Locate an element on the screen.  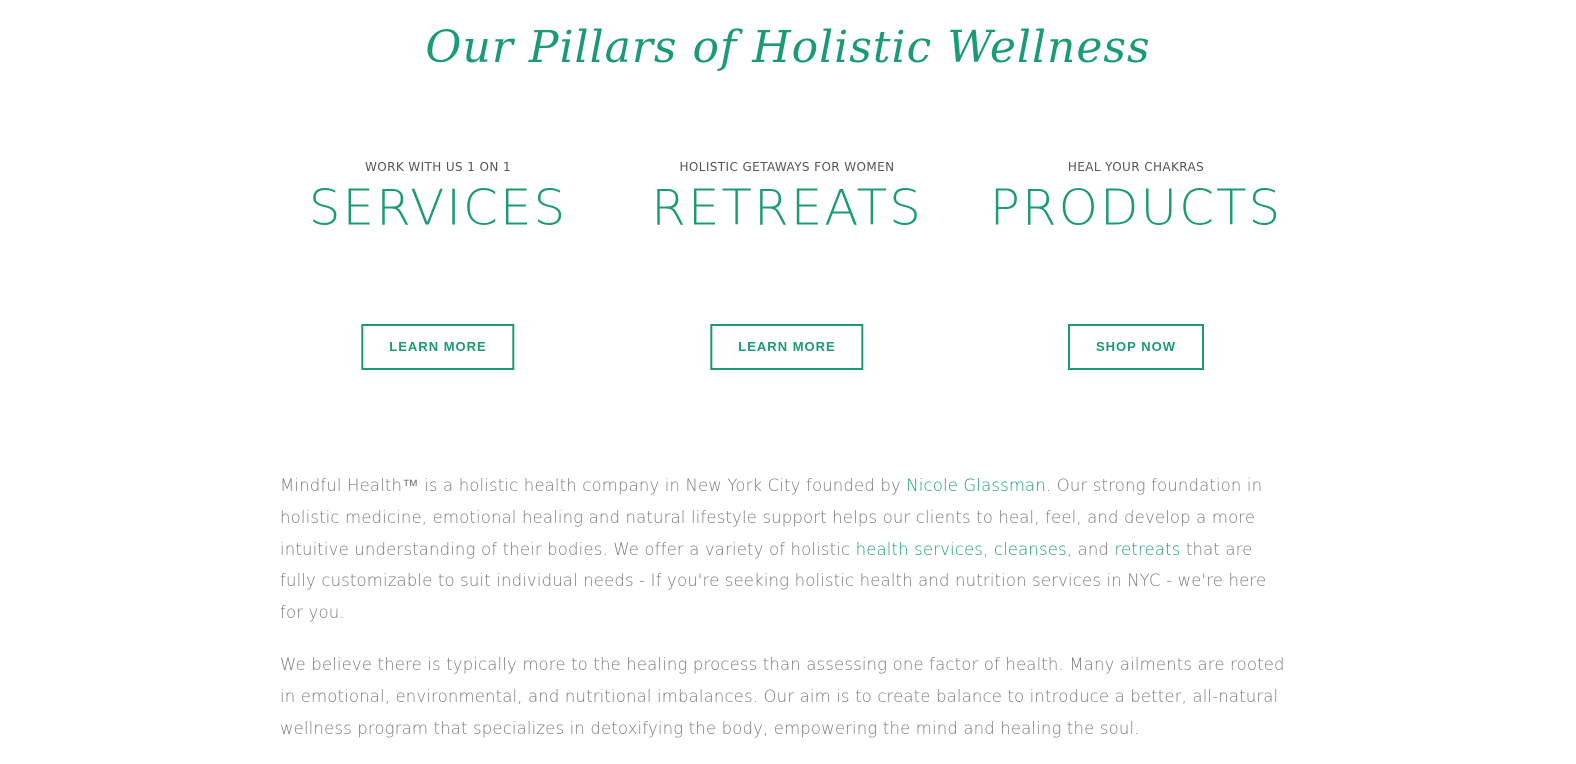
about-text: , and is located at coordinates (1090, 549).